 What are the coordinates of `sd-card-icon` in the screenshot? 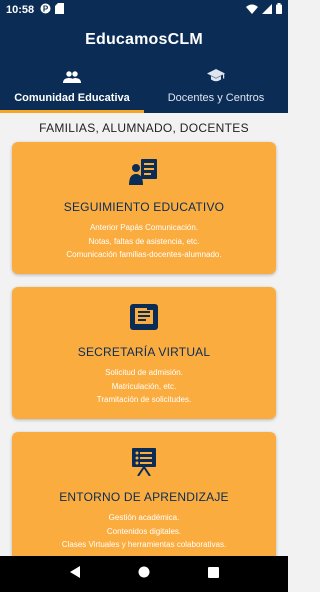 It's located at (60, 10).